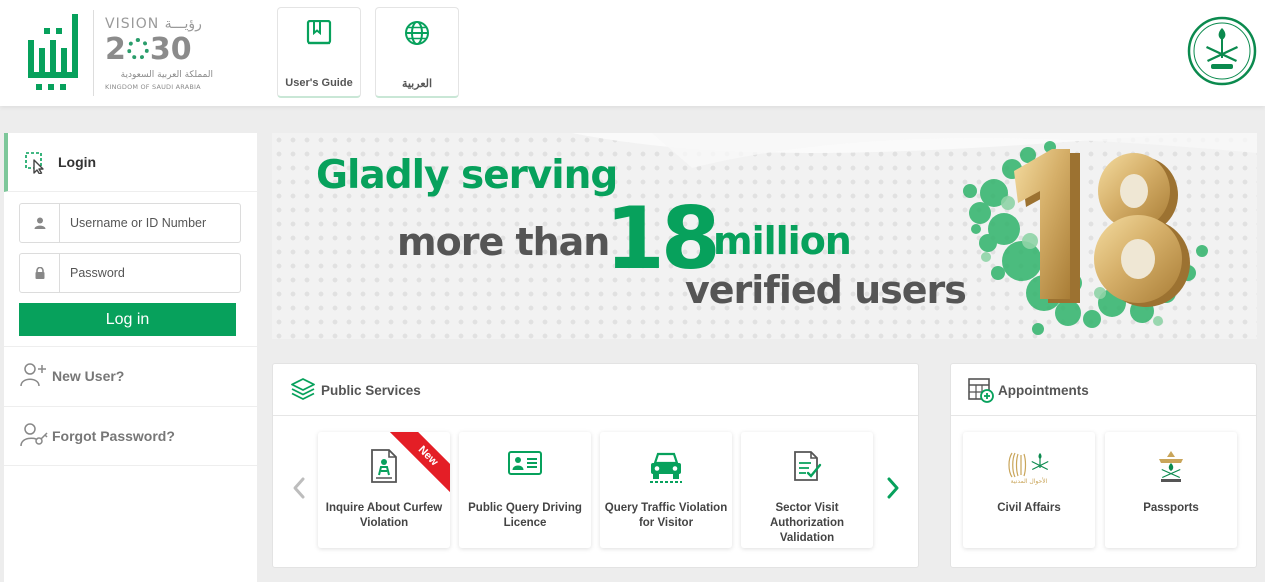  I want to click on vision-year-last: 30, so click(170, 49).